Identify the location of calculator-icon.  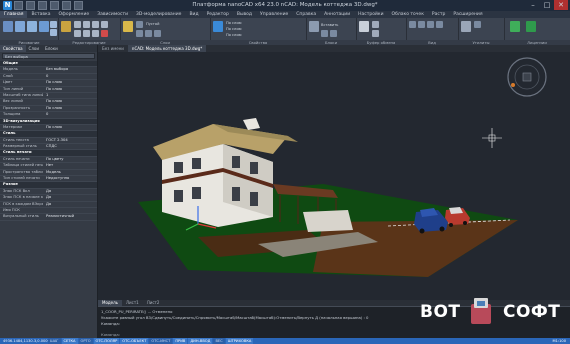
(477, 24).